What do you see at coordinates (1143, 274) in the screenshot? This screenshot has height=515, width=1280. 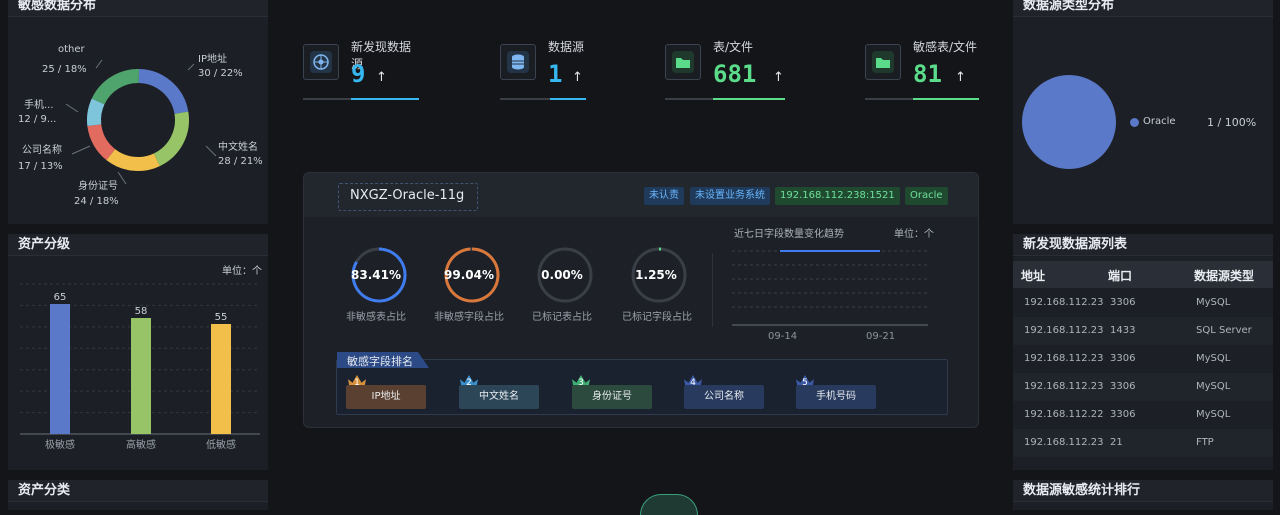 I see `table-header: 地址 端口 数据源类型` at bounding box center [1143, 274].